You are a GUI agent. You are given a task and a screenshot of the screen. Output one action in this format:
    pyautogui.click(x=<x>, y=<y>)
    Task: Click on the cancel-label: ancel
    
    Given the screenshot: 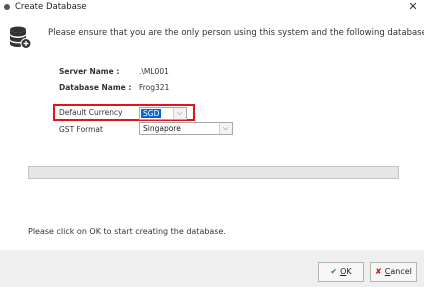 What is the action you would take?
    pyautogui.click(x=401, y=271)
    